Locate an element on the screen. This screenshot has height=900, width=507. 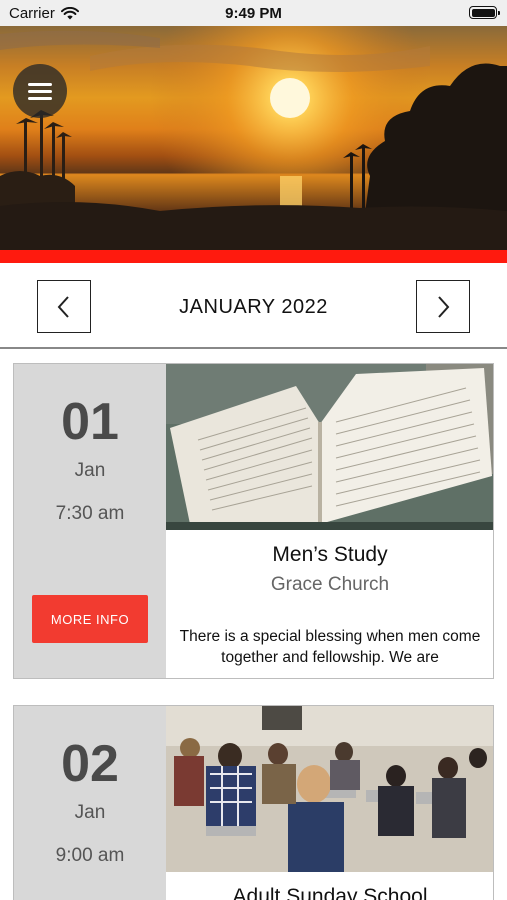
hamburger-menu-icon is located at coordinates (40, 84).